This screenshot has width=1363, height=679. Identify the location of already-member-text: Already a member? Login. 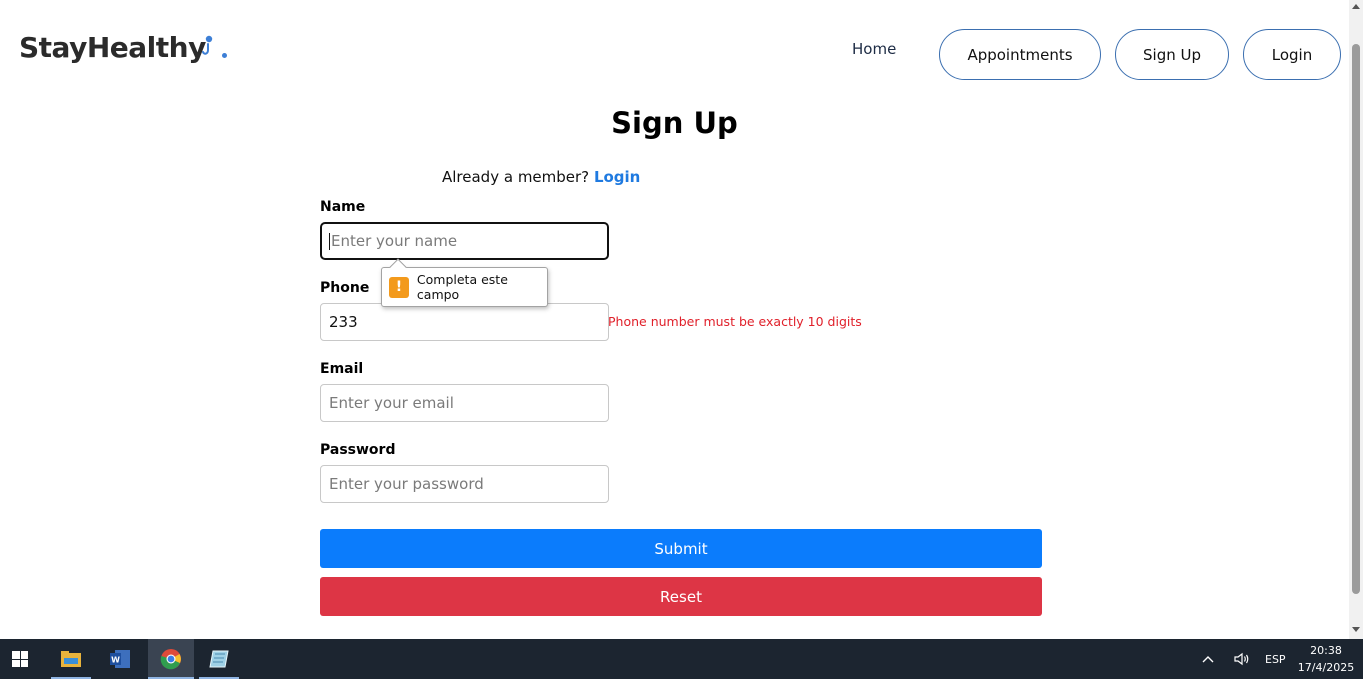
(541, 177).